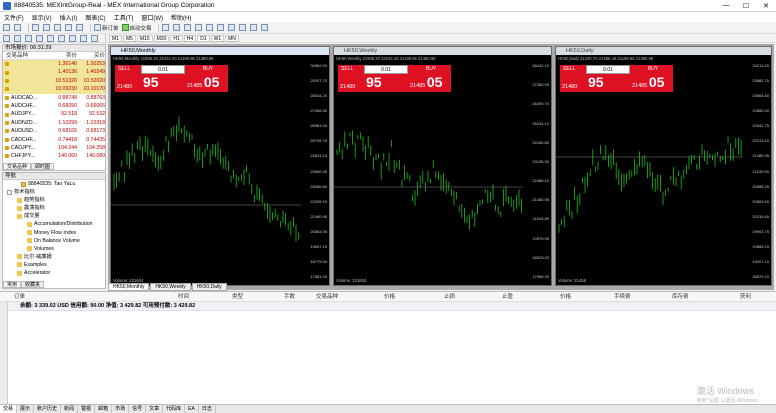  Describe the element at coordinates (209, 287) in the screenshot. I see `chart-tab-daily: HK50,Daily` at that location.